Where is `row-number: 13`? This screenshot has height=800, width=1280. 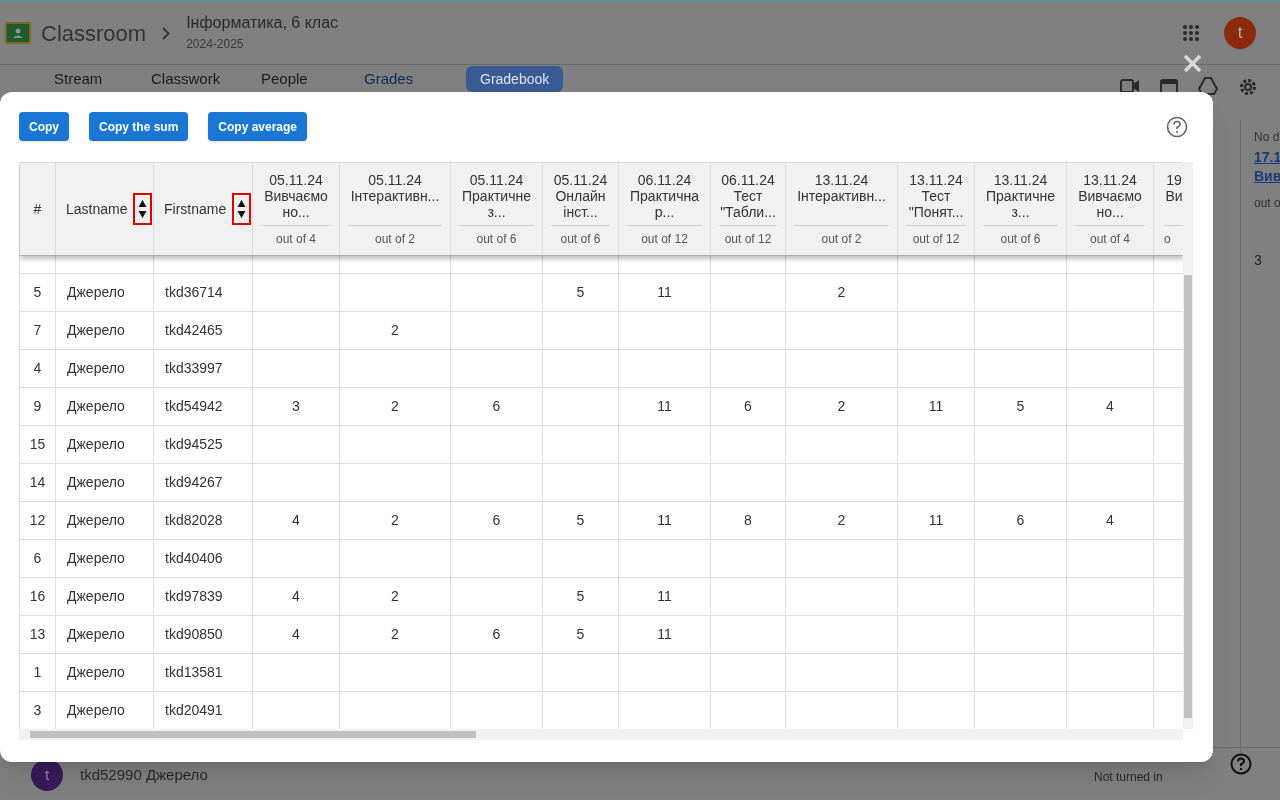
row-number: 13 is located at coordinates (37, 634).